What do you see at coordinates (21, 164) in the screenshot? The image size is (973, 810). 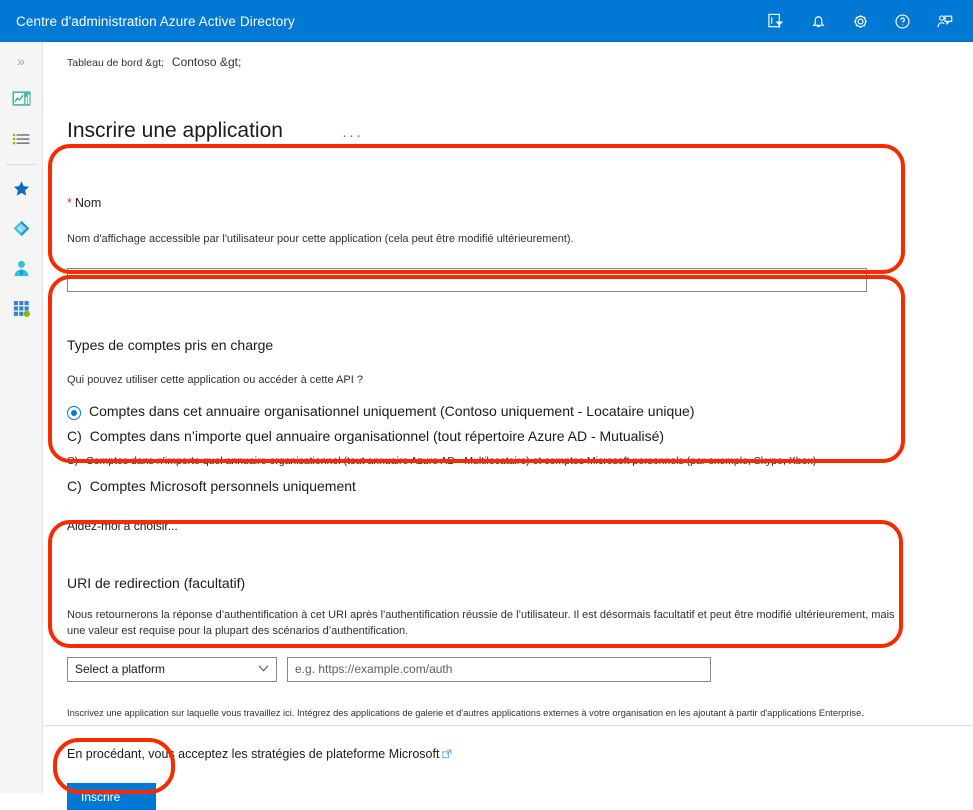 I see `rail-divider` at bounding box center [21, 164].